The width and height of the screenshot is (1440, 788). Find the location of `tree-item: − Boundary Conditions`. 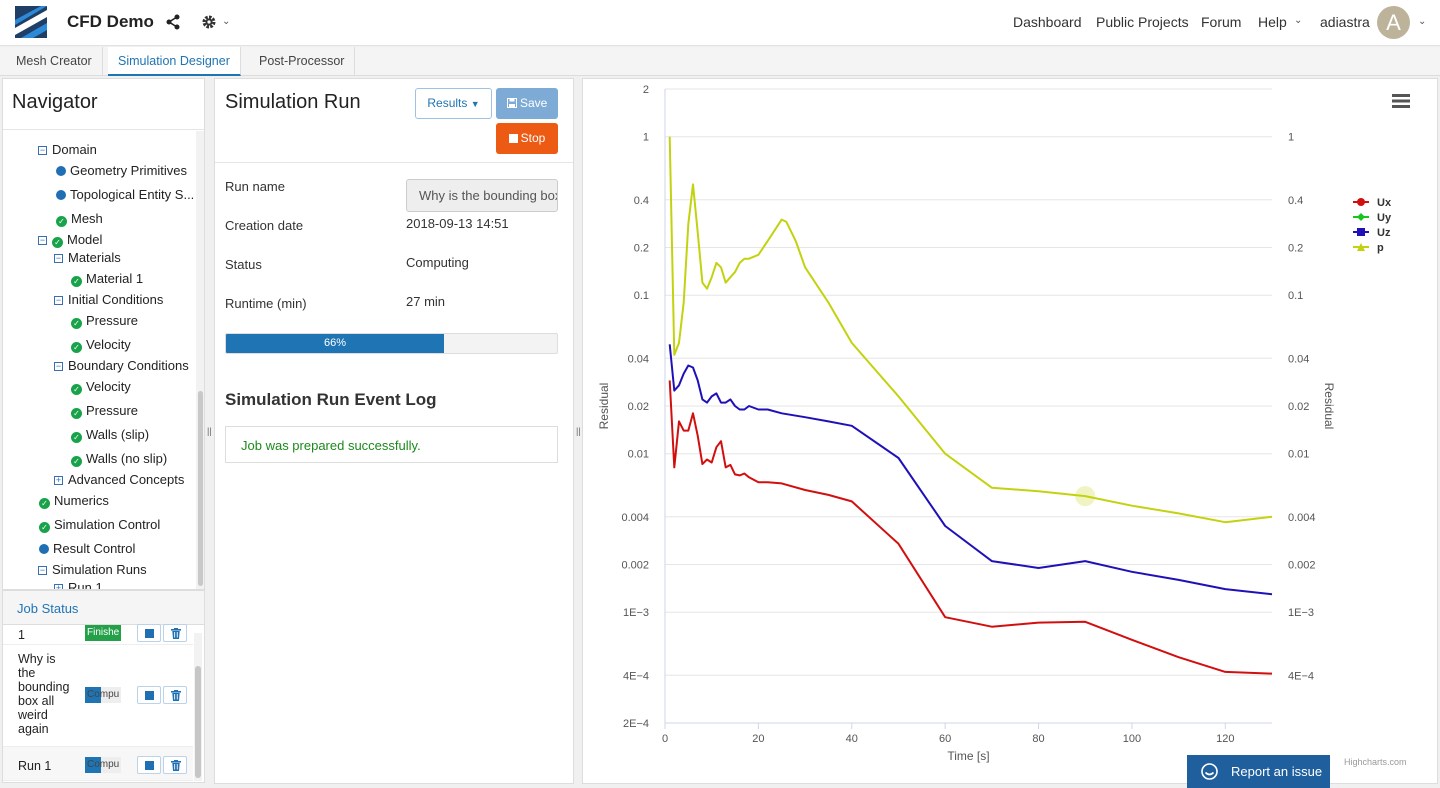

tree-item: − Boundary Conditions is located at coordinates (121, 365).